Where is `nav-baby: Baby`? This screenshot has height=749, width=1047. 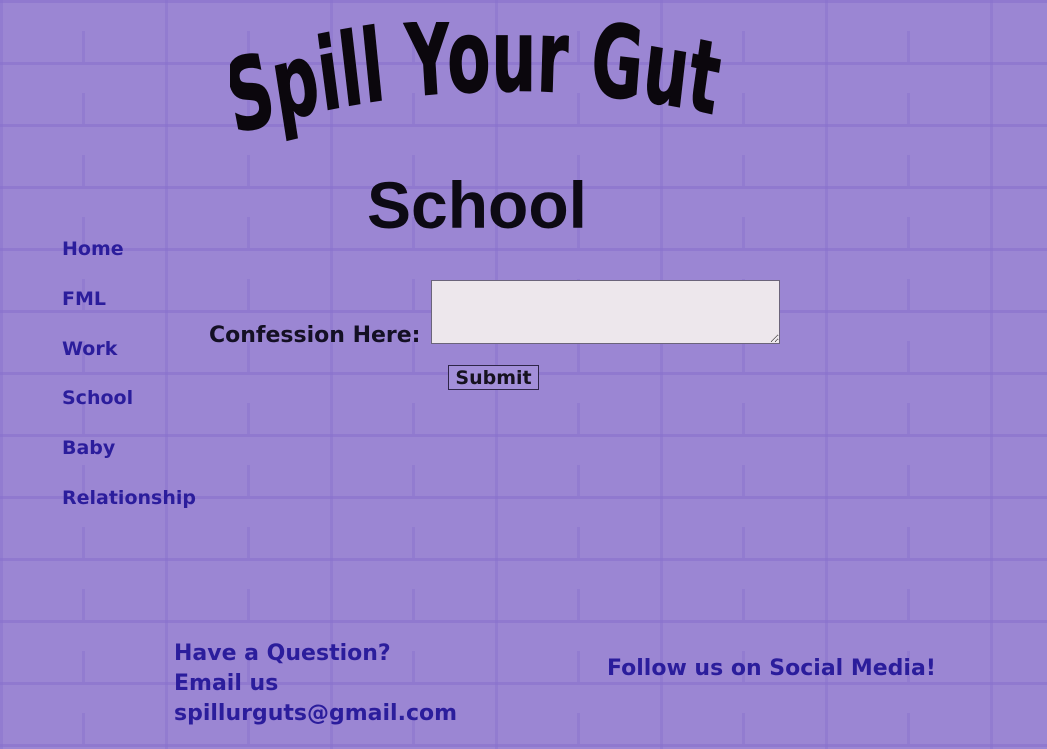
nav-baby: Baby is located at coordinates (129, 460).